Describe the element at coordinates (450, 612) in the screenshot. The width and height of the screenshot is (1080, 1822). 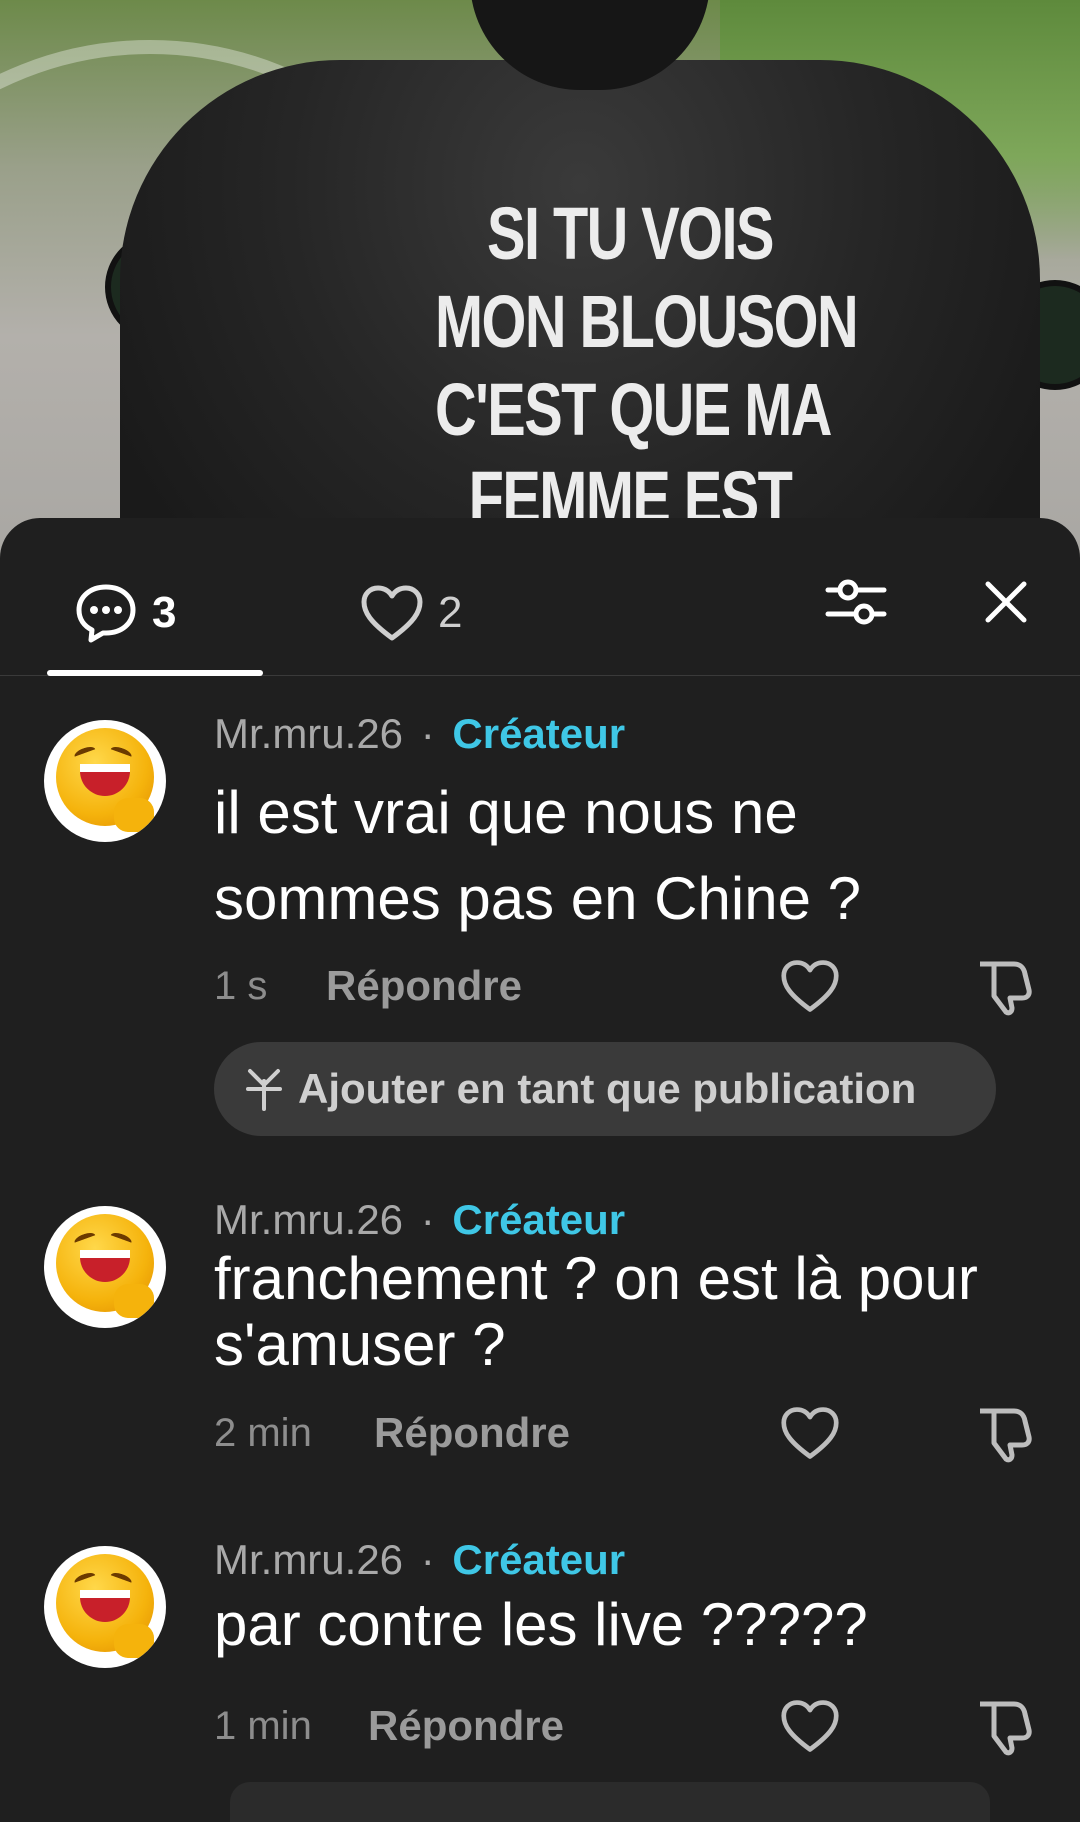
I see `likes-count: 2` at that location.